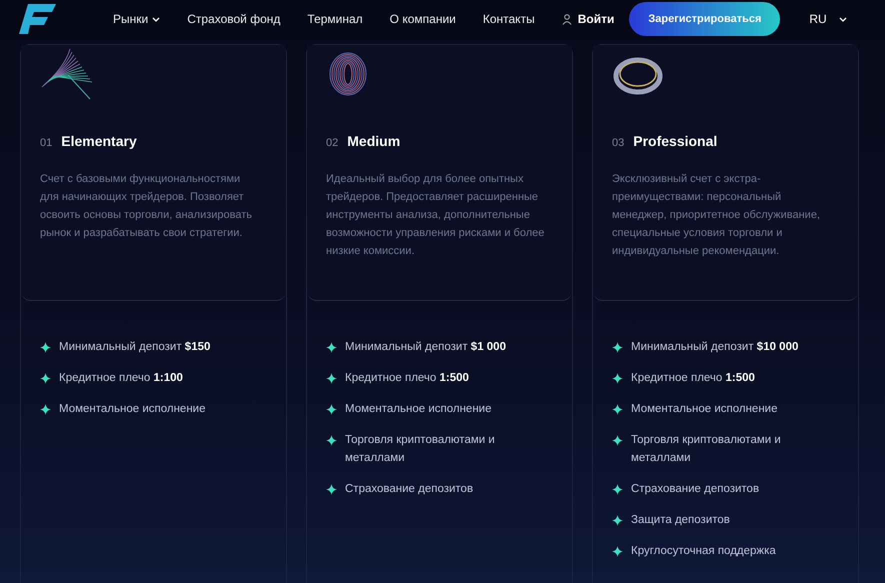 The height and width of the screenshot is (583, 885). I want to click on chevron-down-icon, so click(842, 19).